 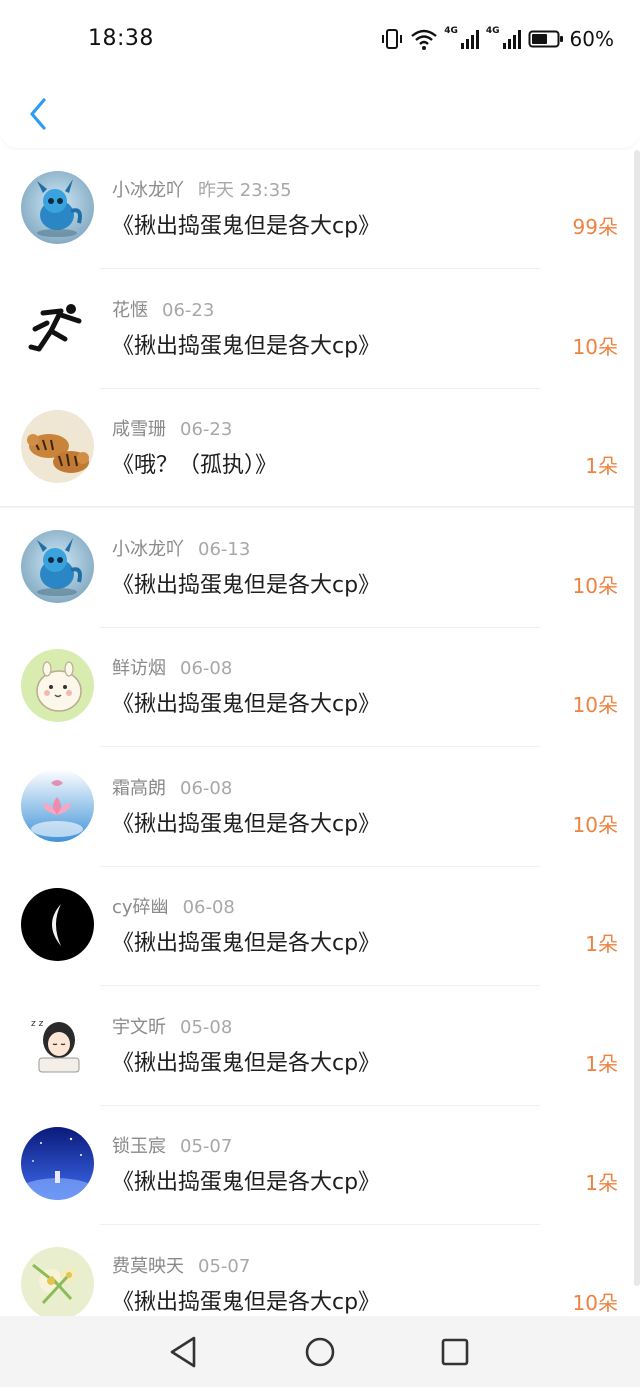 I want to click on work-title: 《哦？（孤执）》, so click(x=194, y=463).